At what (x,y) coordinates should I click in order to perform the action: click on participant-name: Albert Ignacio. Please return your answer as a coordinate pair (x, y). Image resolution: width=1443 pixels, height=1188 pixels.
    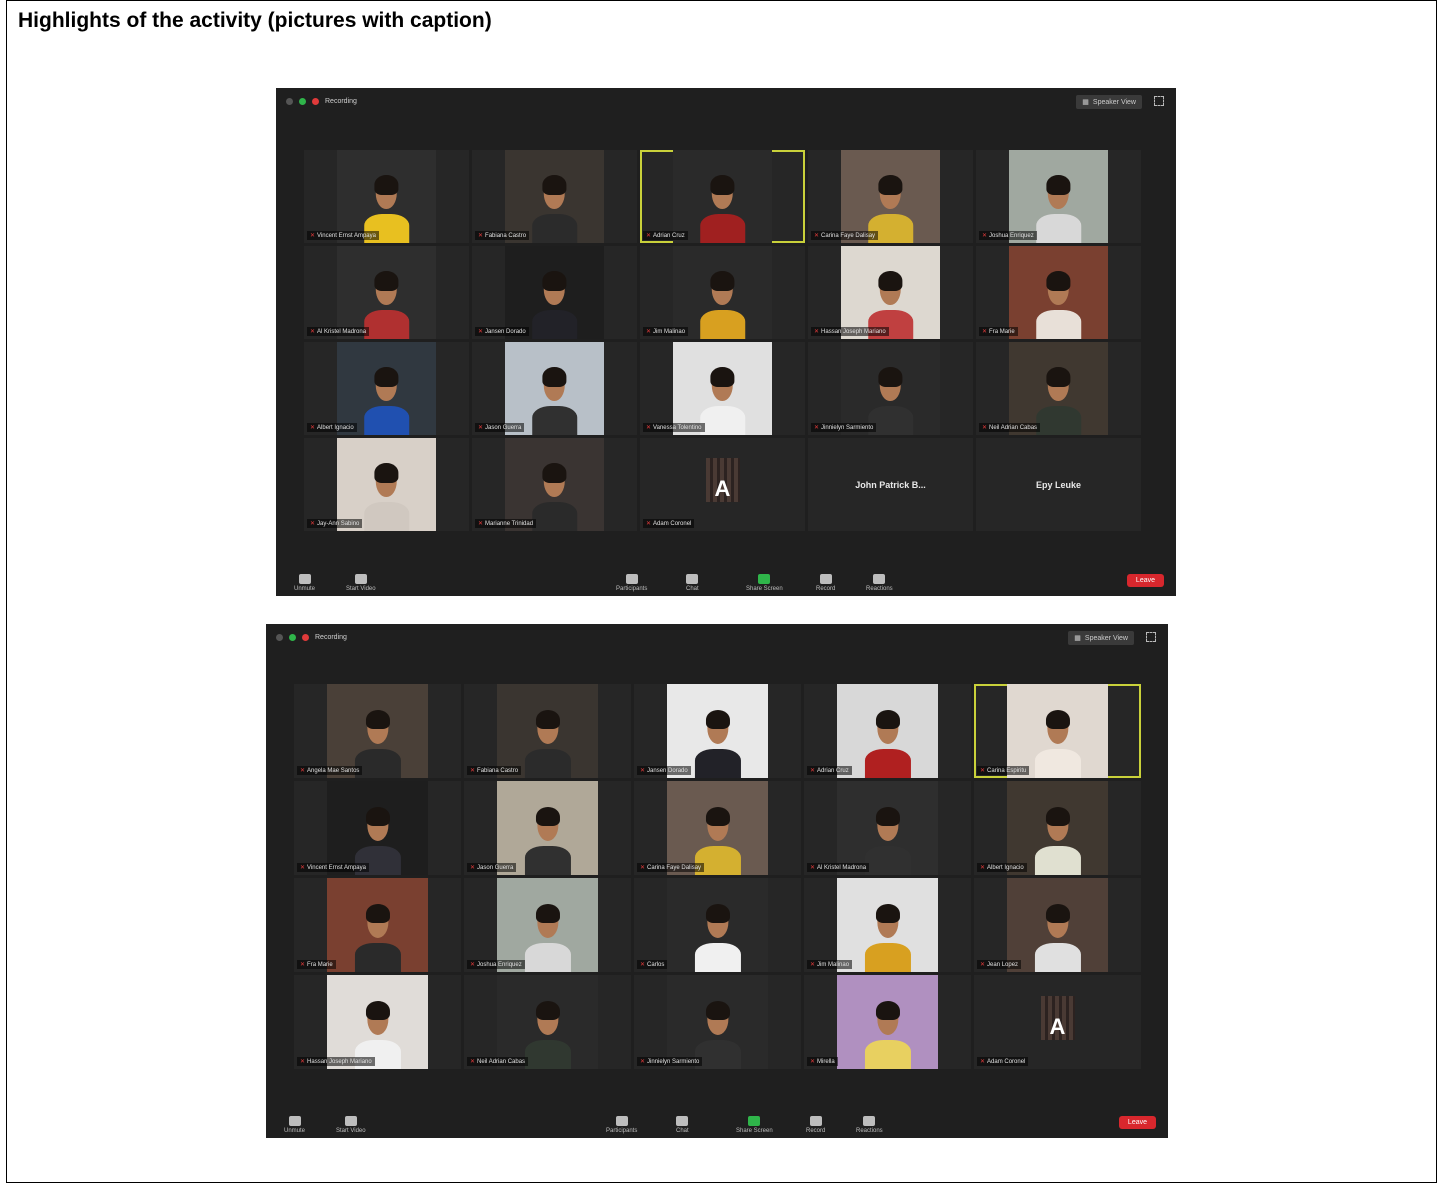
    Looking at the image, I should click on (1005, 868).